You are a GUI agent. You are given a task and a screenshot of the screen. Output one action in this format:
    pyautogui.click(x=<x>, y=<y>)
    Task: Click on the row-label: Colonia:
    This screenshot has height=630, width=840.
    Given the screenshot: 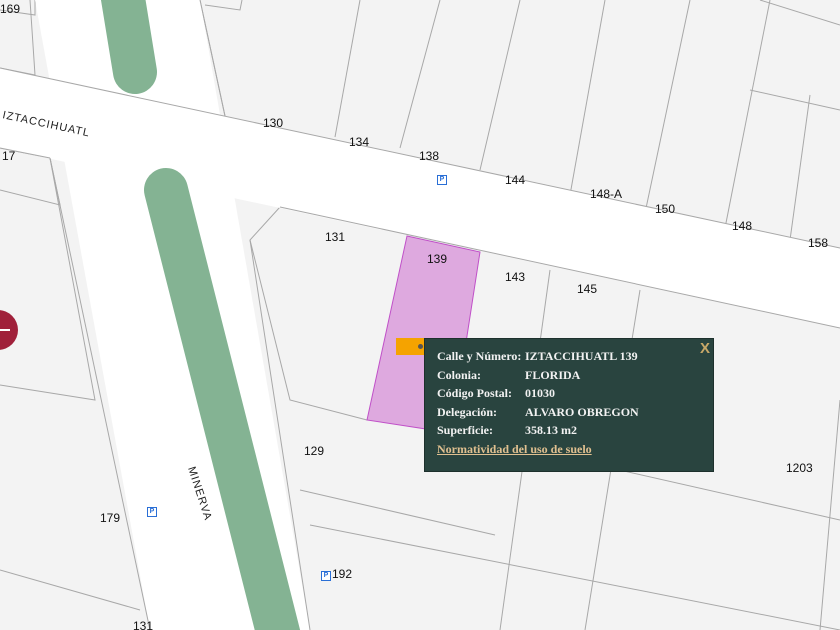 What is the action you would take?
    pyautogui.click(x=459, y=374)
    